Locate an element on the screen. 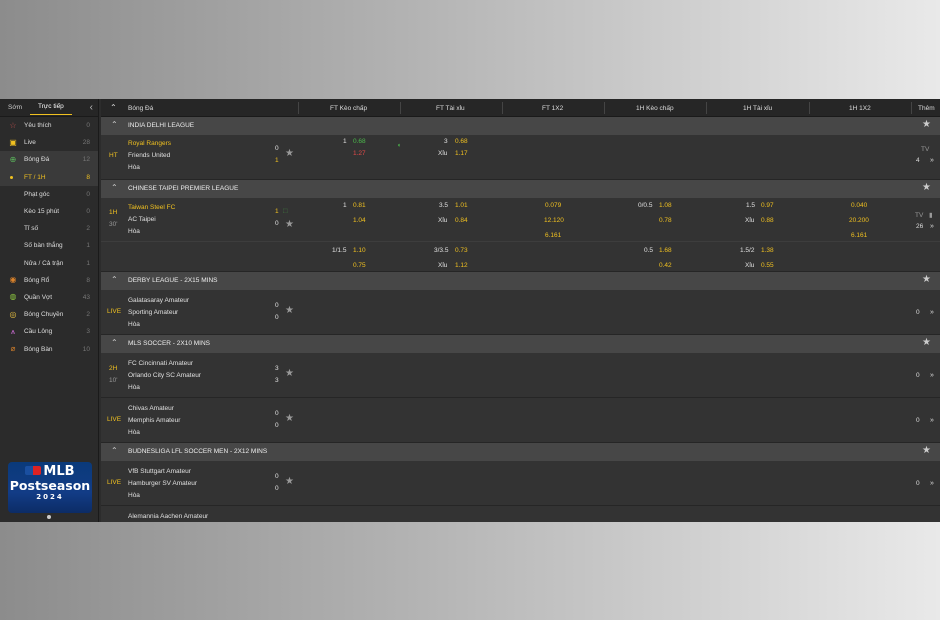 The image size is (940, 620). odds-cell: 20.200 is located at coordinates (859, 220).